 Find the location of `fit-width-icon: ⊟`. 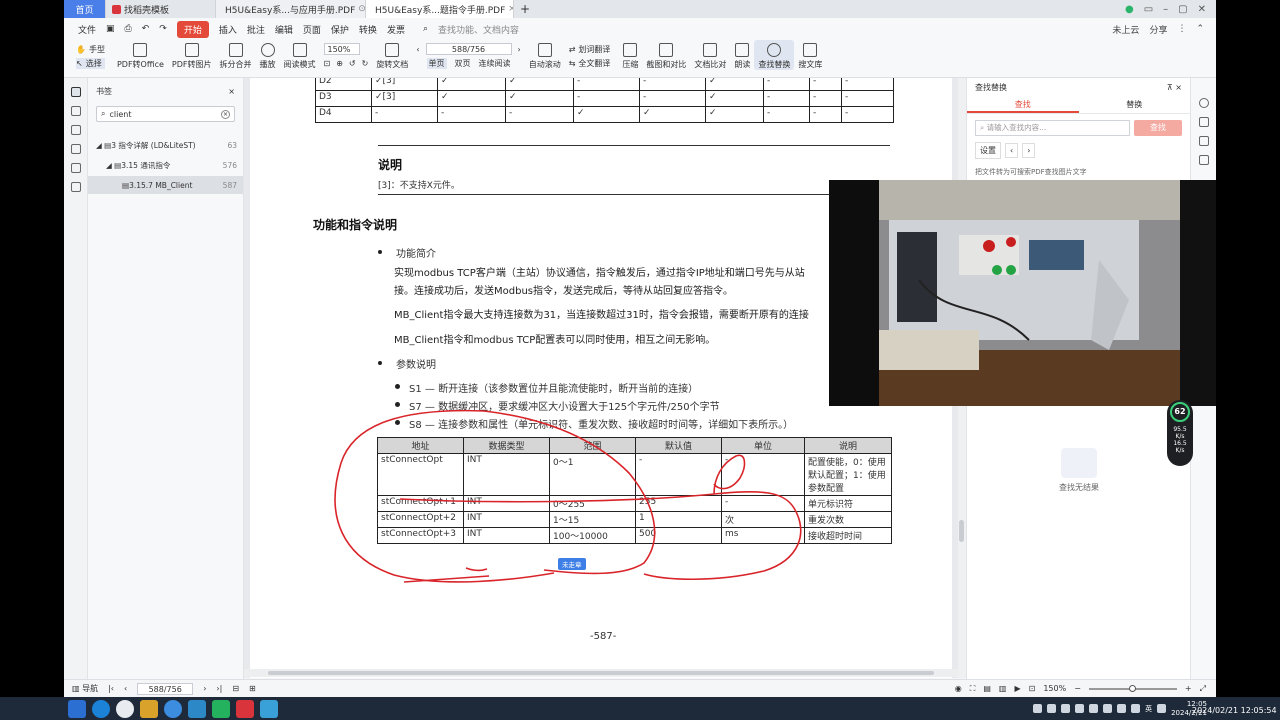

fit-width-icon: ⊟ is located at coordinates (235, 688).